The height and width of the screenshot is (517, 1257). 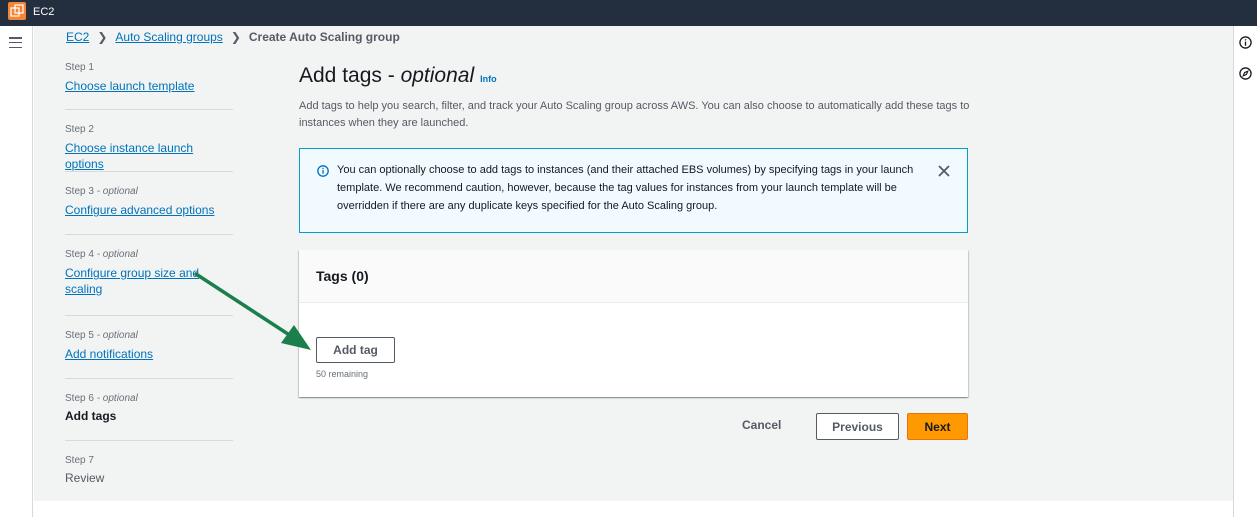 I want to click on ec2-icon, so click(x=17, y=11).